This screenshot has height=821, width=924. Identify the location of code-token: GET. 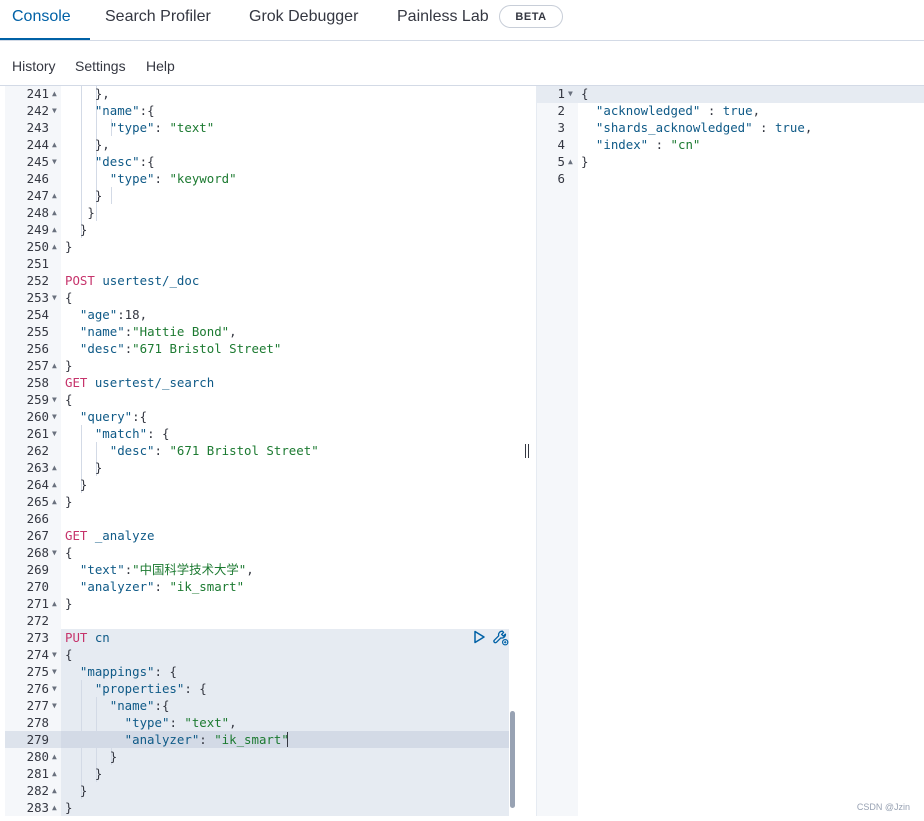
(80, 382).